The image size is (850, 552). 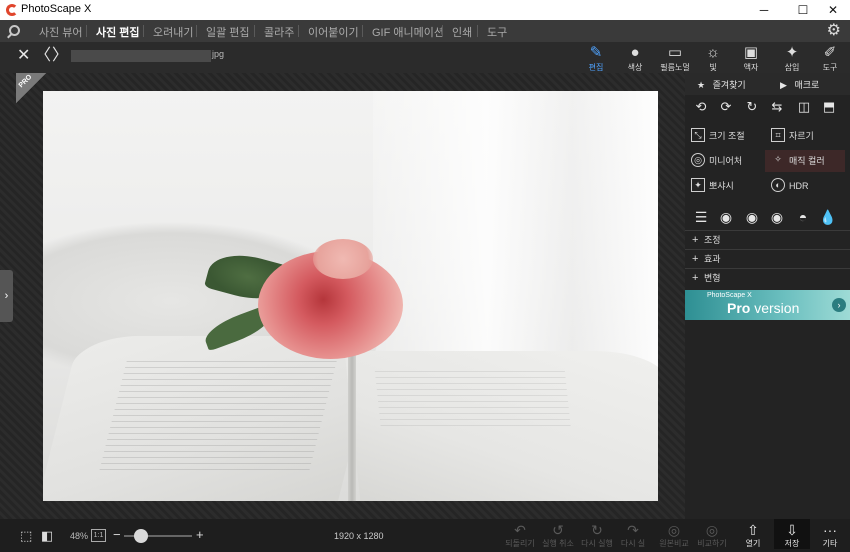 I want to click on tool-edit: ✎ 편집, so click(x=596, y=58).